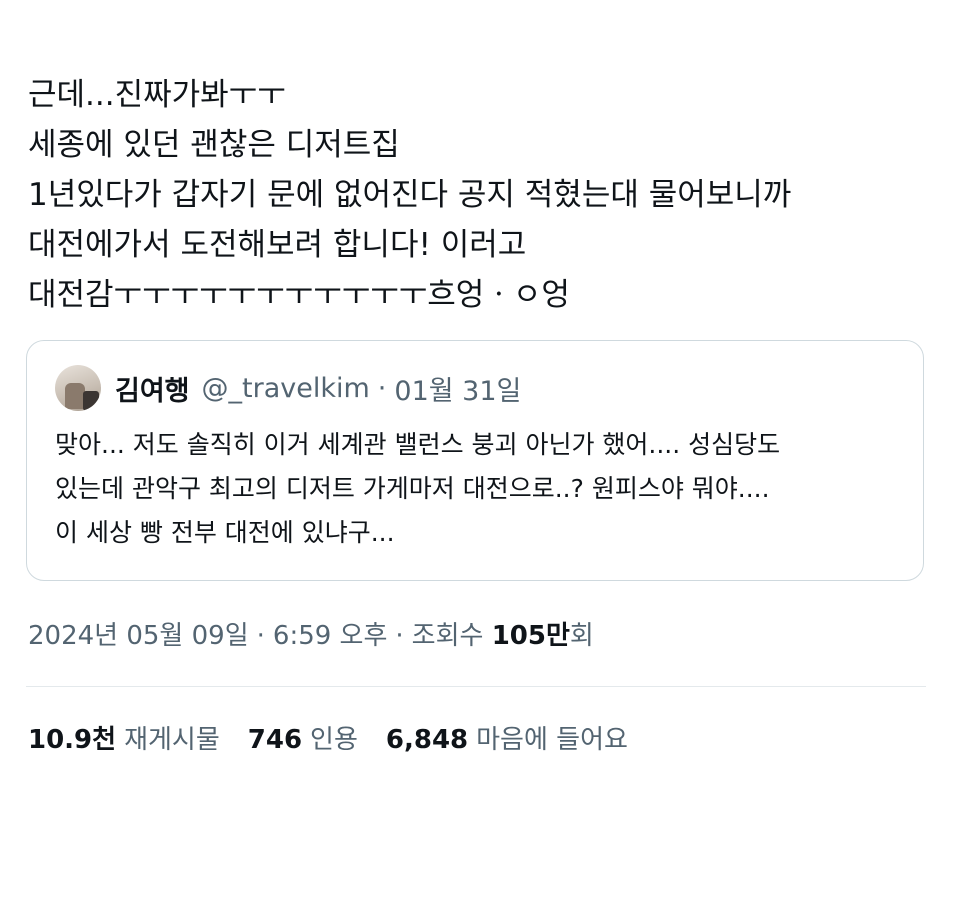  Describe the element at coordinates (172, 740) in the screenshot. I see `reposts-label: 재게시물` at that location.